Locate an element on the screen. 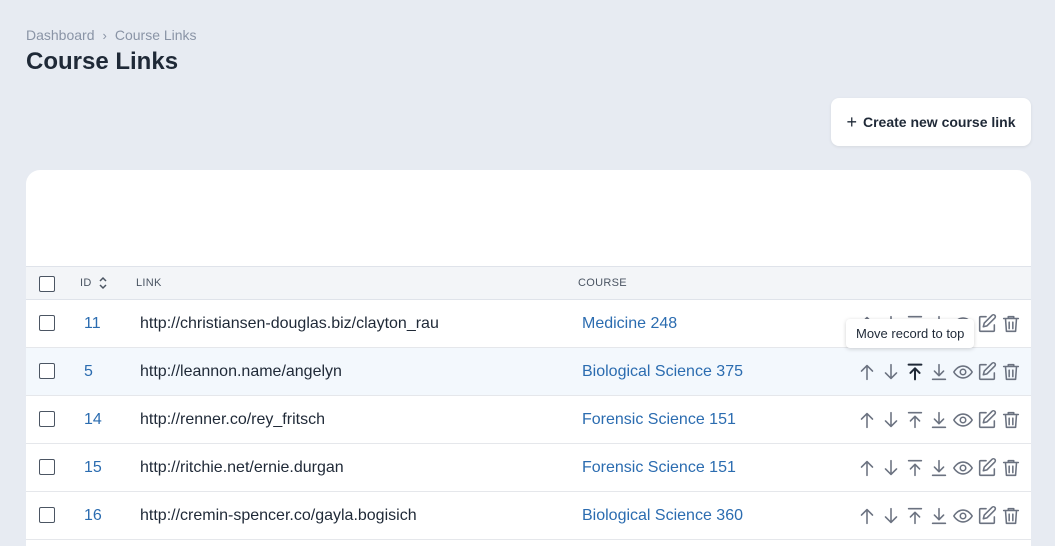 This screenshot has height=546, width=1055. row-id: 5 is located at coordinates (88, 371).